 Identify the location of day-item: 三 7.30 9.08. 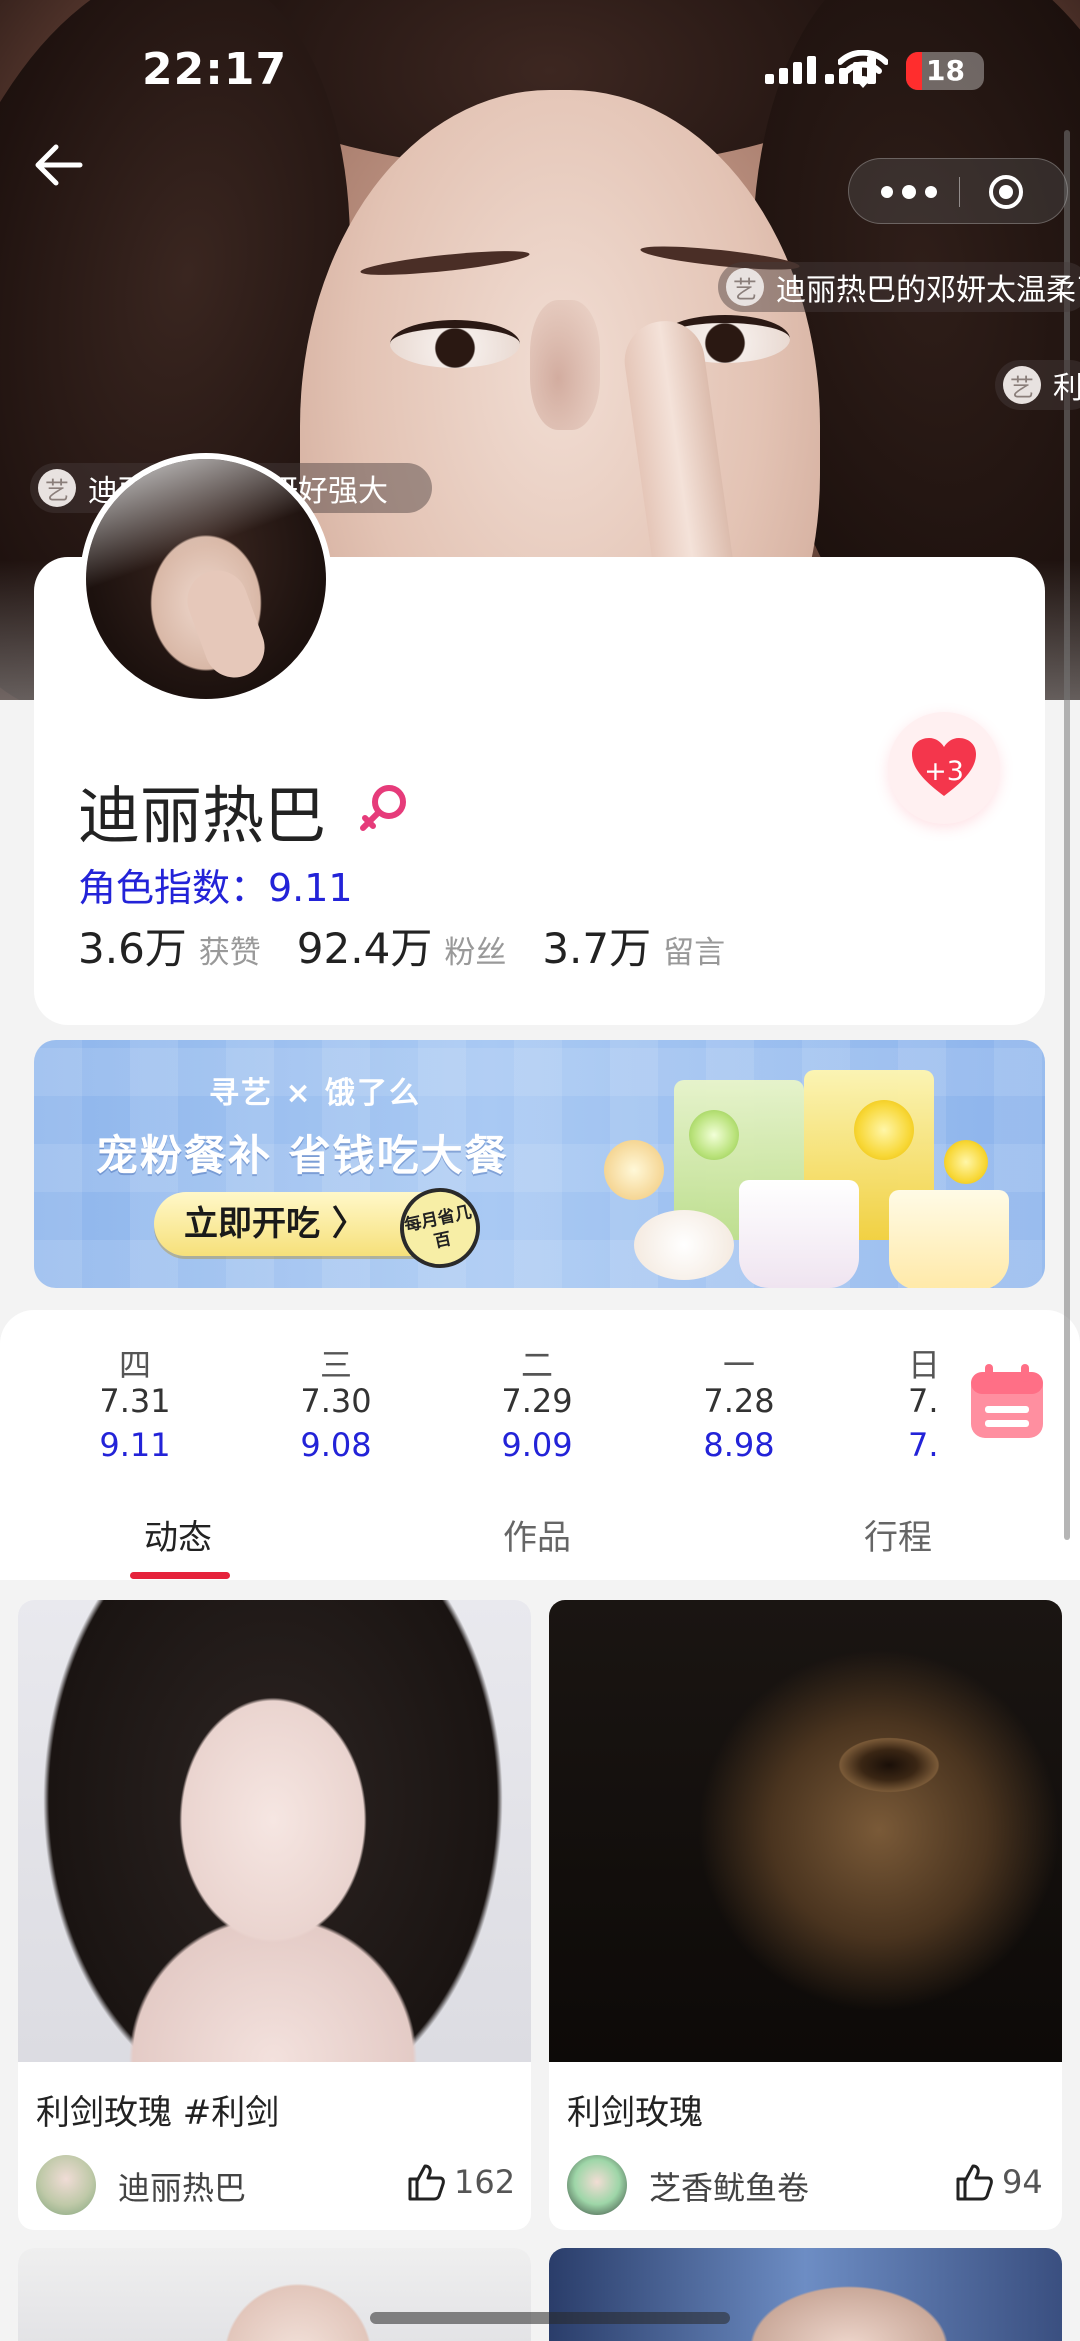
(336, 1402).